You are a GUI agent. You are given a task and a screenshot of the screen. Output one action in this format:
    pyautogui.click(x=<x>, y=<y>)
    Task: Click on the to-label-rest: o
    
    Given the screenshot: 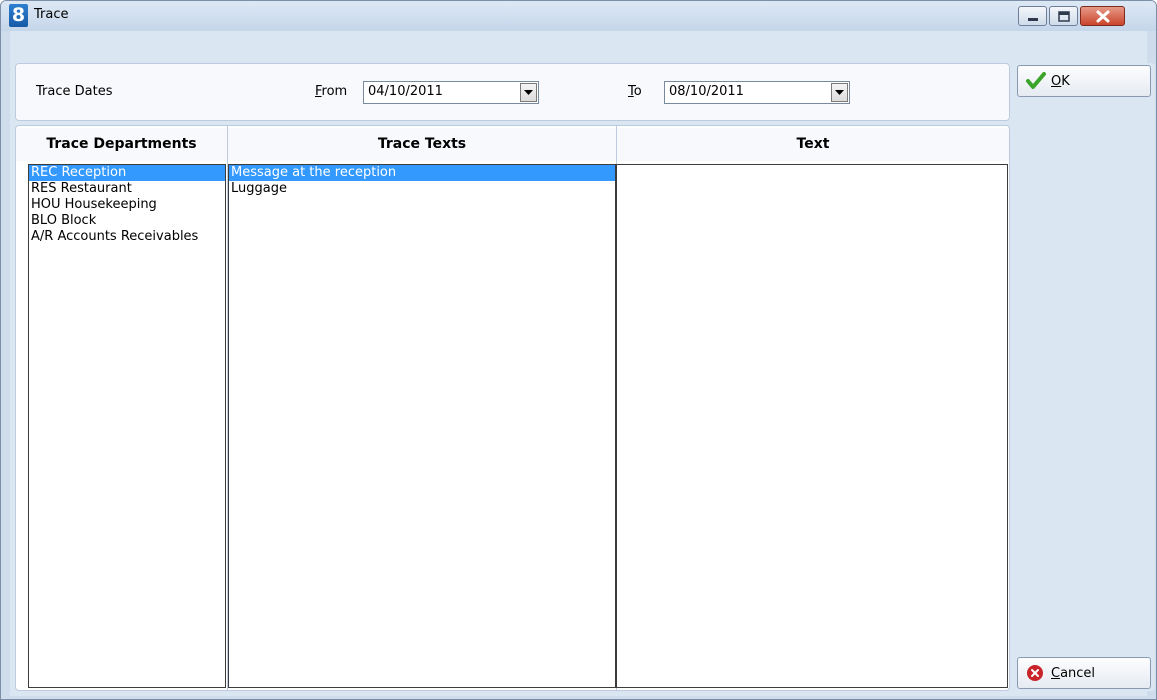 What is the action you would take?
    pyautogui.click(x=637, y=91)
    